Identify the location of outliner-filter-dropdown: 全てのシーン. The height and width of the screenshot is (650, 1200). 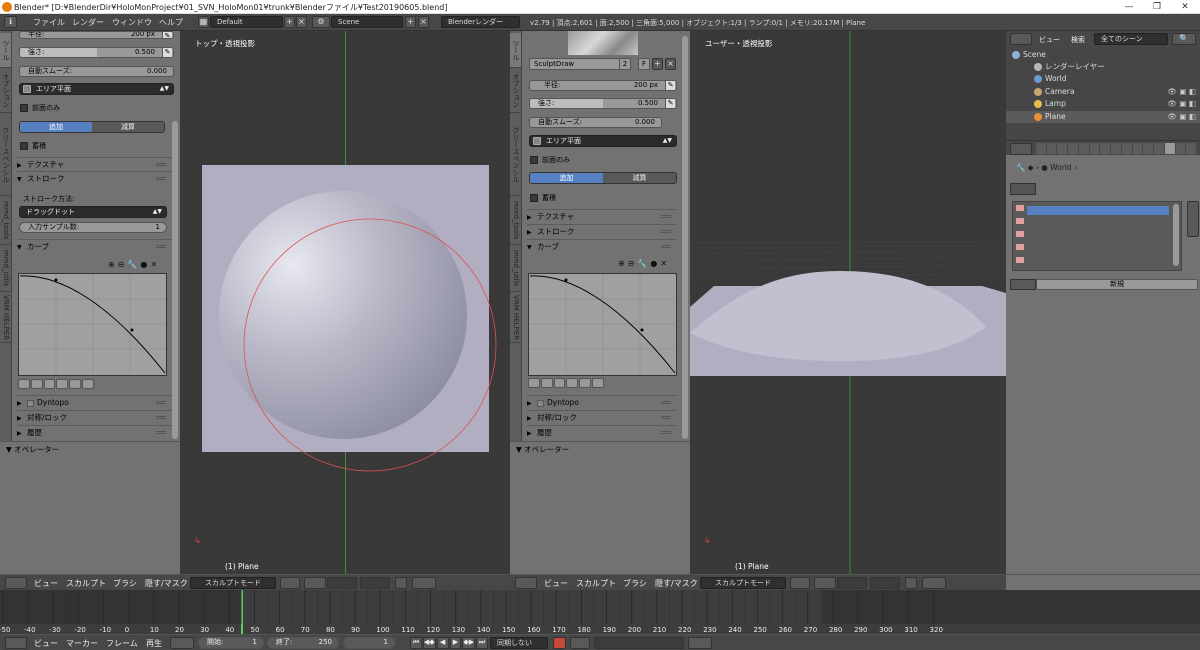
(1131, 39).